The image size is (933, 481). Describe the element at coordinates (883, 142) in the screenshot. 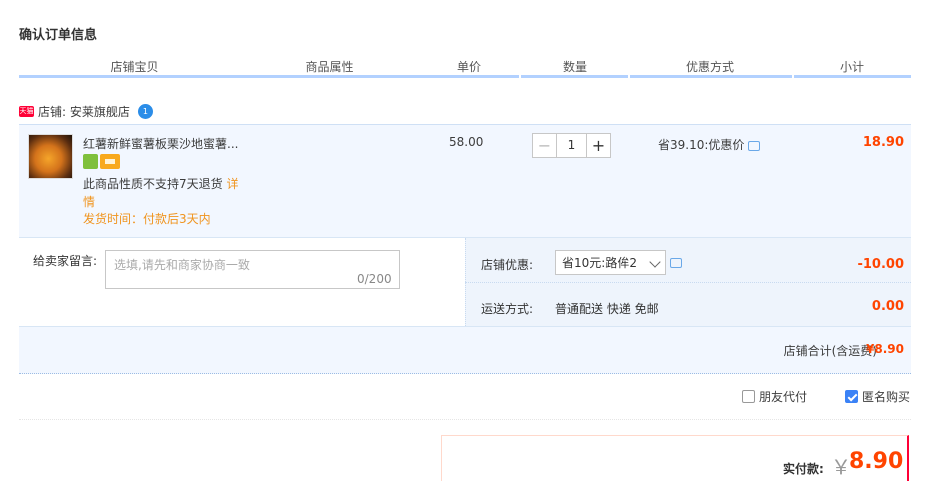

I see `item-subtotal: 18.90` at that location.